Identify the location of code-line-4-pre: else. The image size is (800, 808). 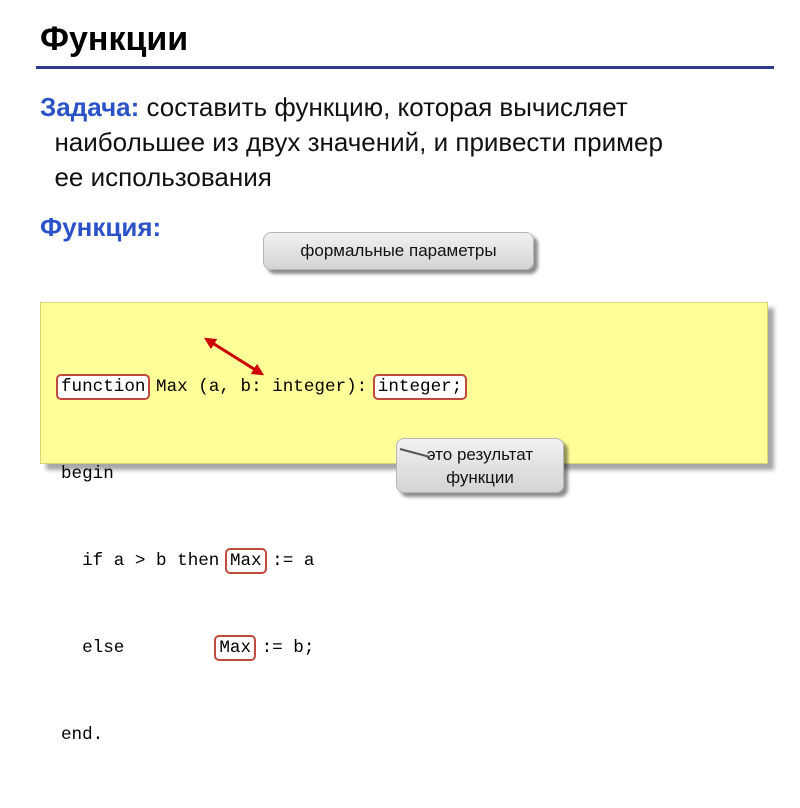
(140, 648).